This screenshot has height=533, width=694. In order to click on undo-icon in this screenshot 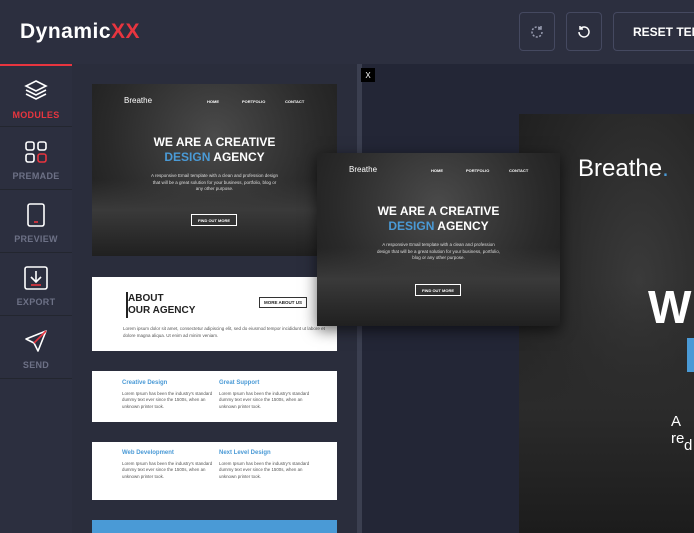, I will do `click(584, 31)`.